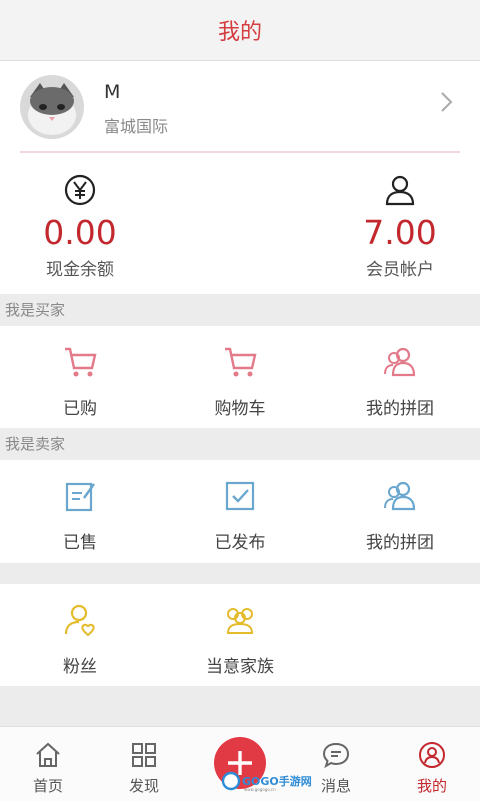 The image size is (480, 801). Describe the element at coordinates (80, 667) in the screenshot. I see `fans-label: 粉丝` at that location.